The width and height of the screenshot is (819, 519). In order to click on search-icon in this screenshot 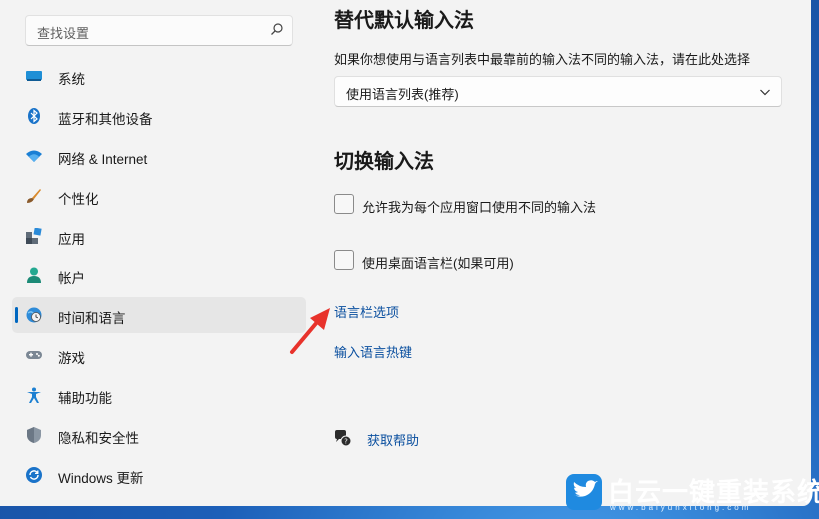, I will do `click(277, 29)`.